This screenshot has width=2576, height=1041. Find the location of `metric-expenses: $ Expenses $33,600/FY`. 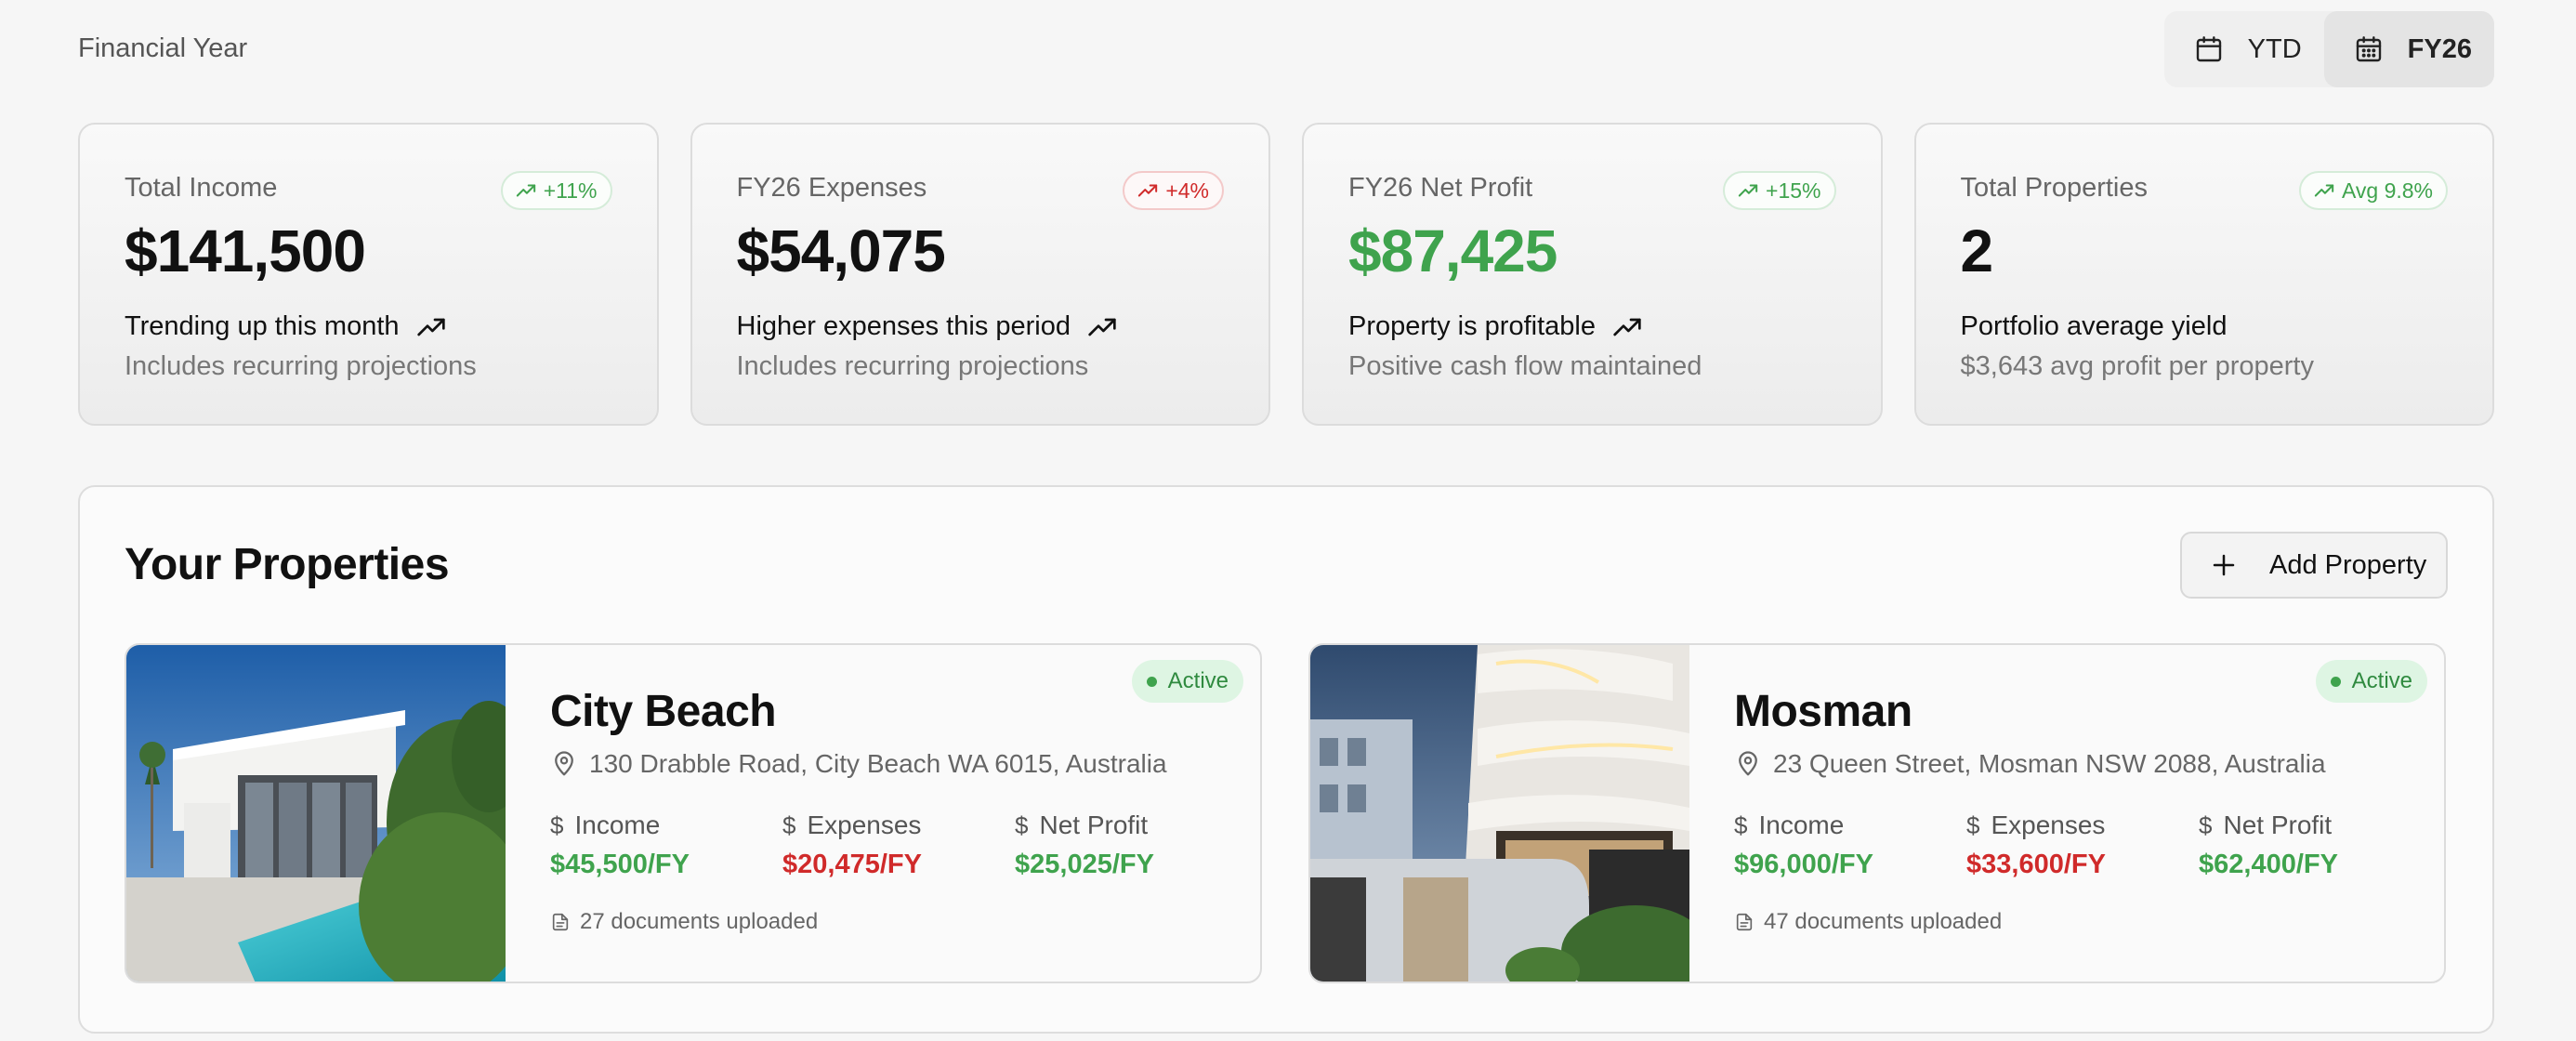

metric-expenses: $ Expenses $33,600/FY is located at coordinates (2082, 845).